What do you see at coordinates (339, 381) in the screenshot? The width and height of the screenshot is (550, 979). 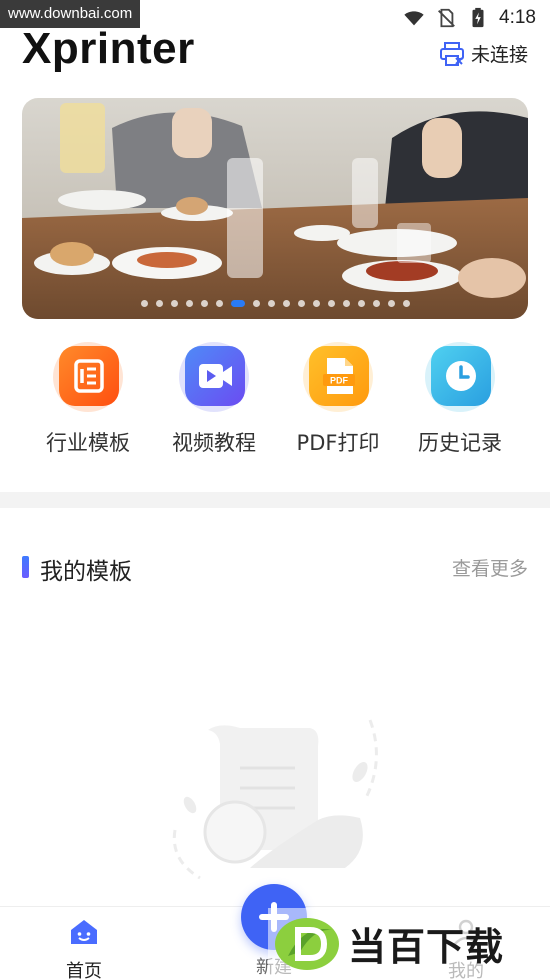 I see `svg-text: PDF` at bounding box center [339, 381].